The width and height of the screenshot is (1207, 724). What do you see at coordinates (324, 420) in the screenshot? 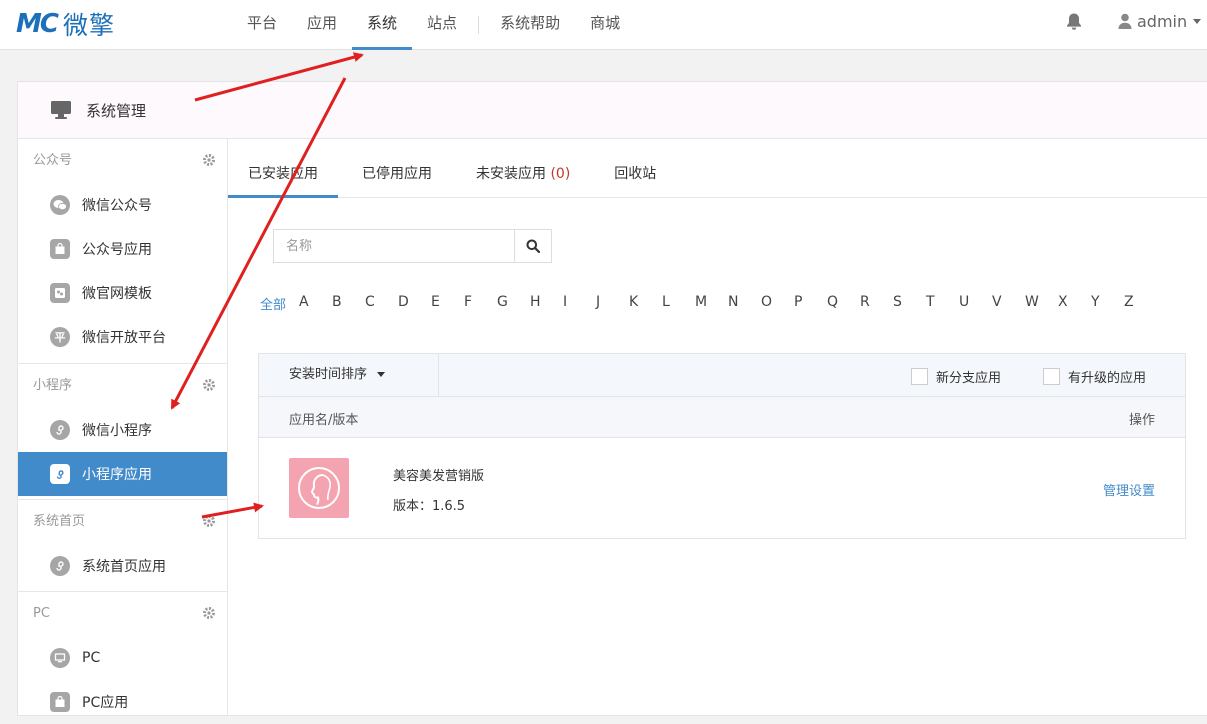
I see `column-name-header: 应用名/版本` at bounding box center [324, 420].